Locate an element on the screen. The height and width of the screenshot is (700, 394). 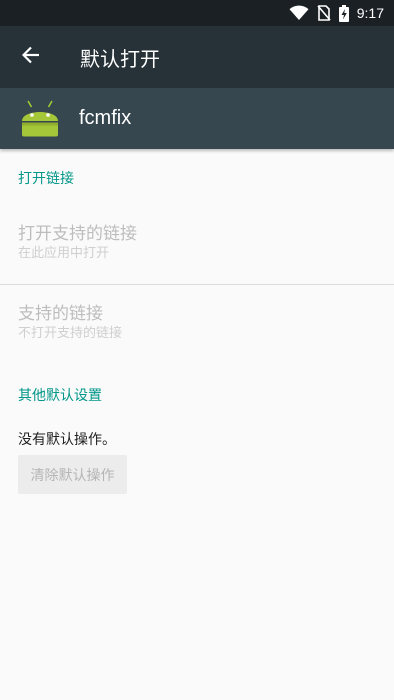
back-button is located at coordinates (31, 57).